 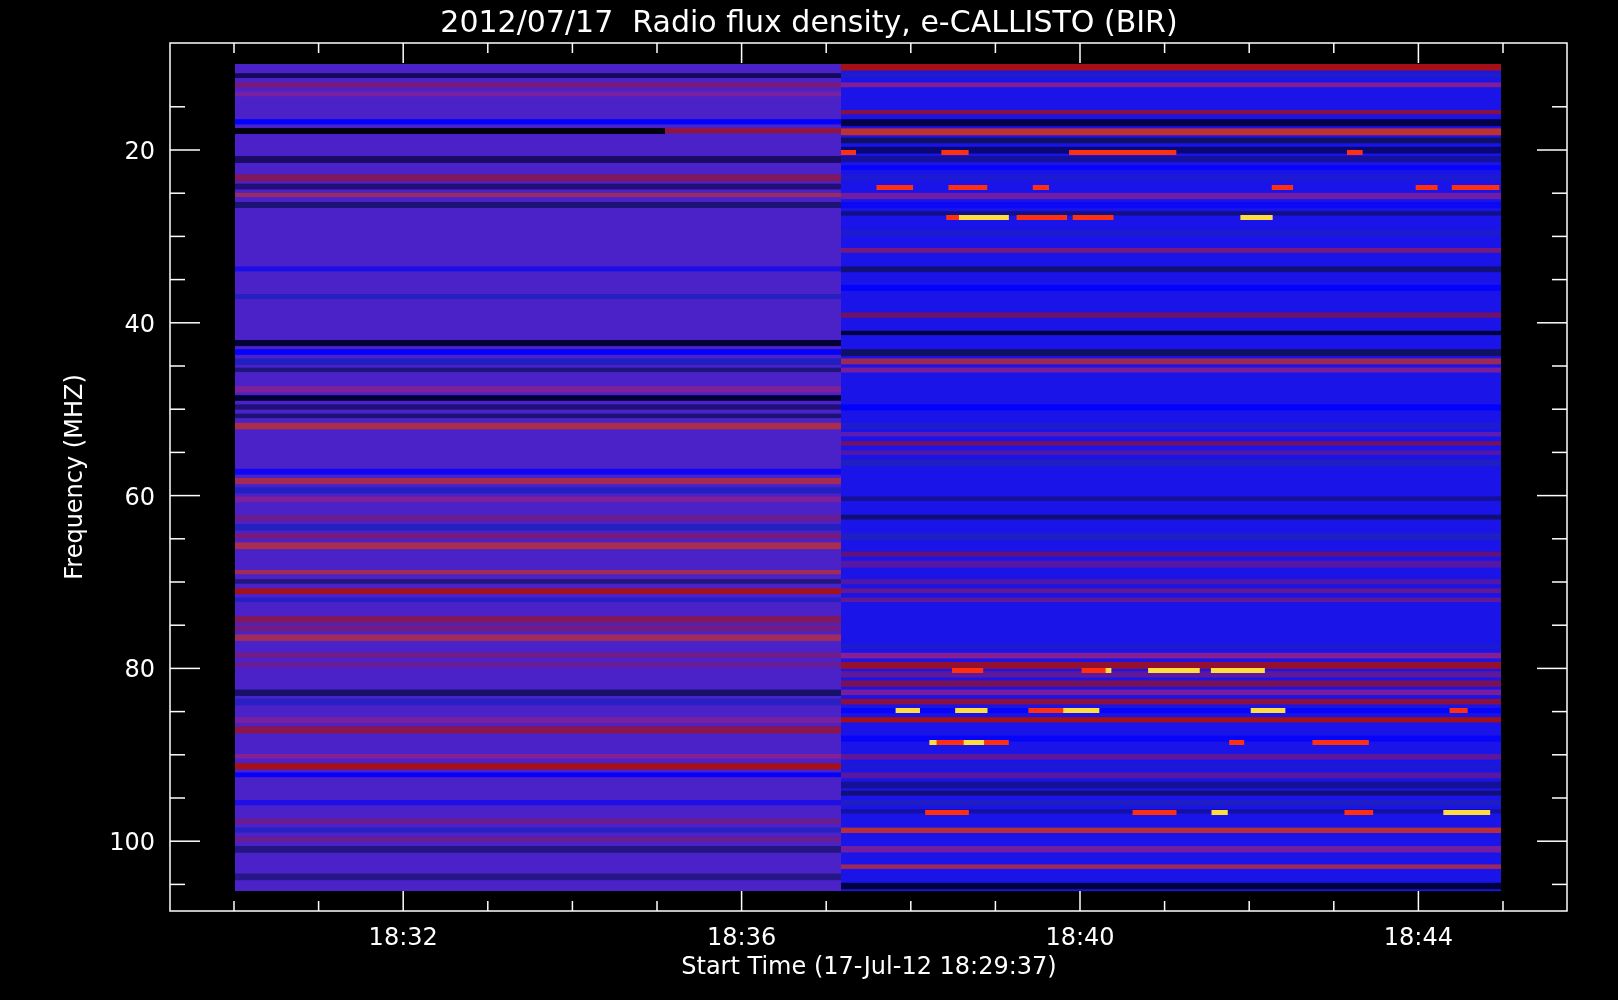 What do you see at coordinates (139, 496) in the screenshot?
I see `y-tick-label: 60` at bounding box center [139, 496].